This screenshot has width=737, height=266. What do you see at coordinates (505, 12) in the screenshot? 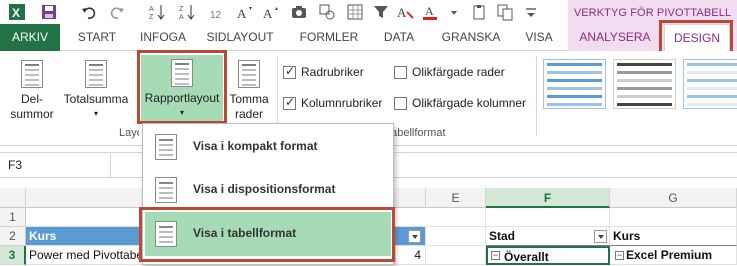
I see `copy-icon` at bounding box center [505, 12].